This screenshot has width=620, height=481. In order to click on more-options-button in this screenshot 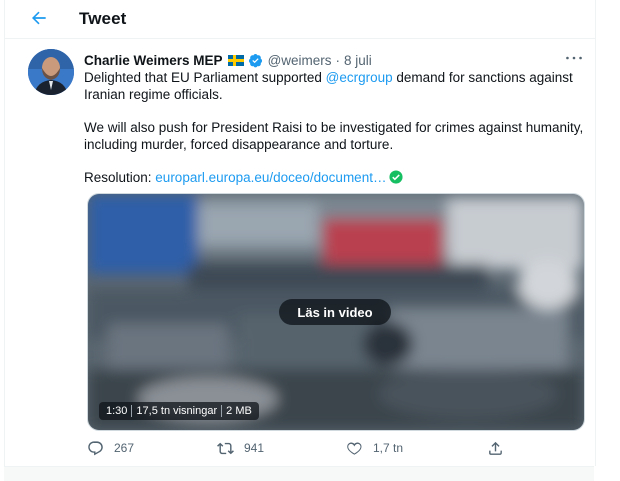, I will do `click(574, 58)`.